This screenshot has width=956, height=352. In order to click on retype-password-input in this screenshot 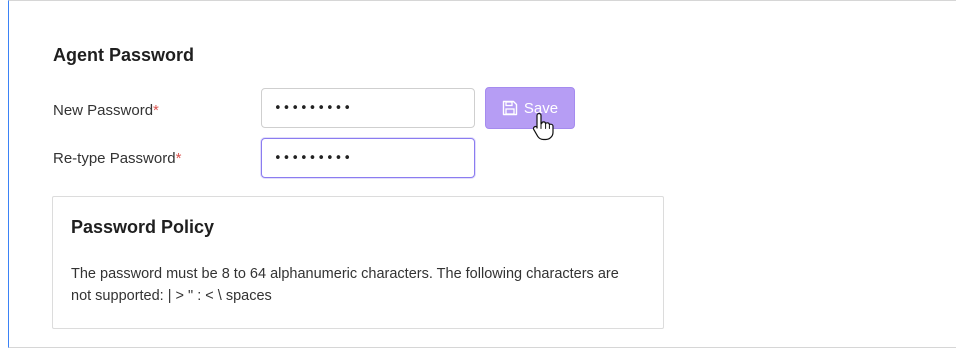, I will do `click(368, 158)`.